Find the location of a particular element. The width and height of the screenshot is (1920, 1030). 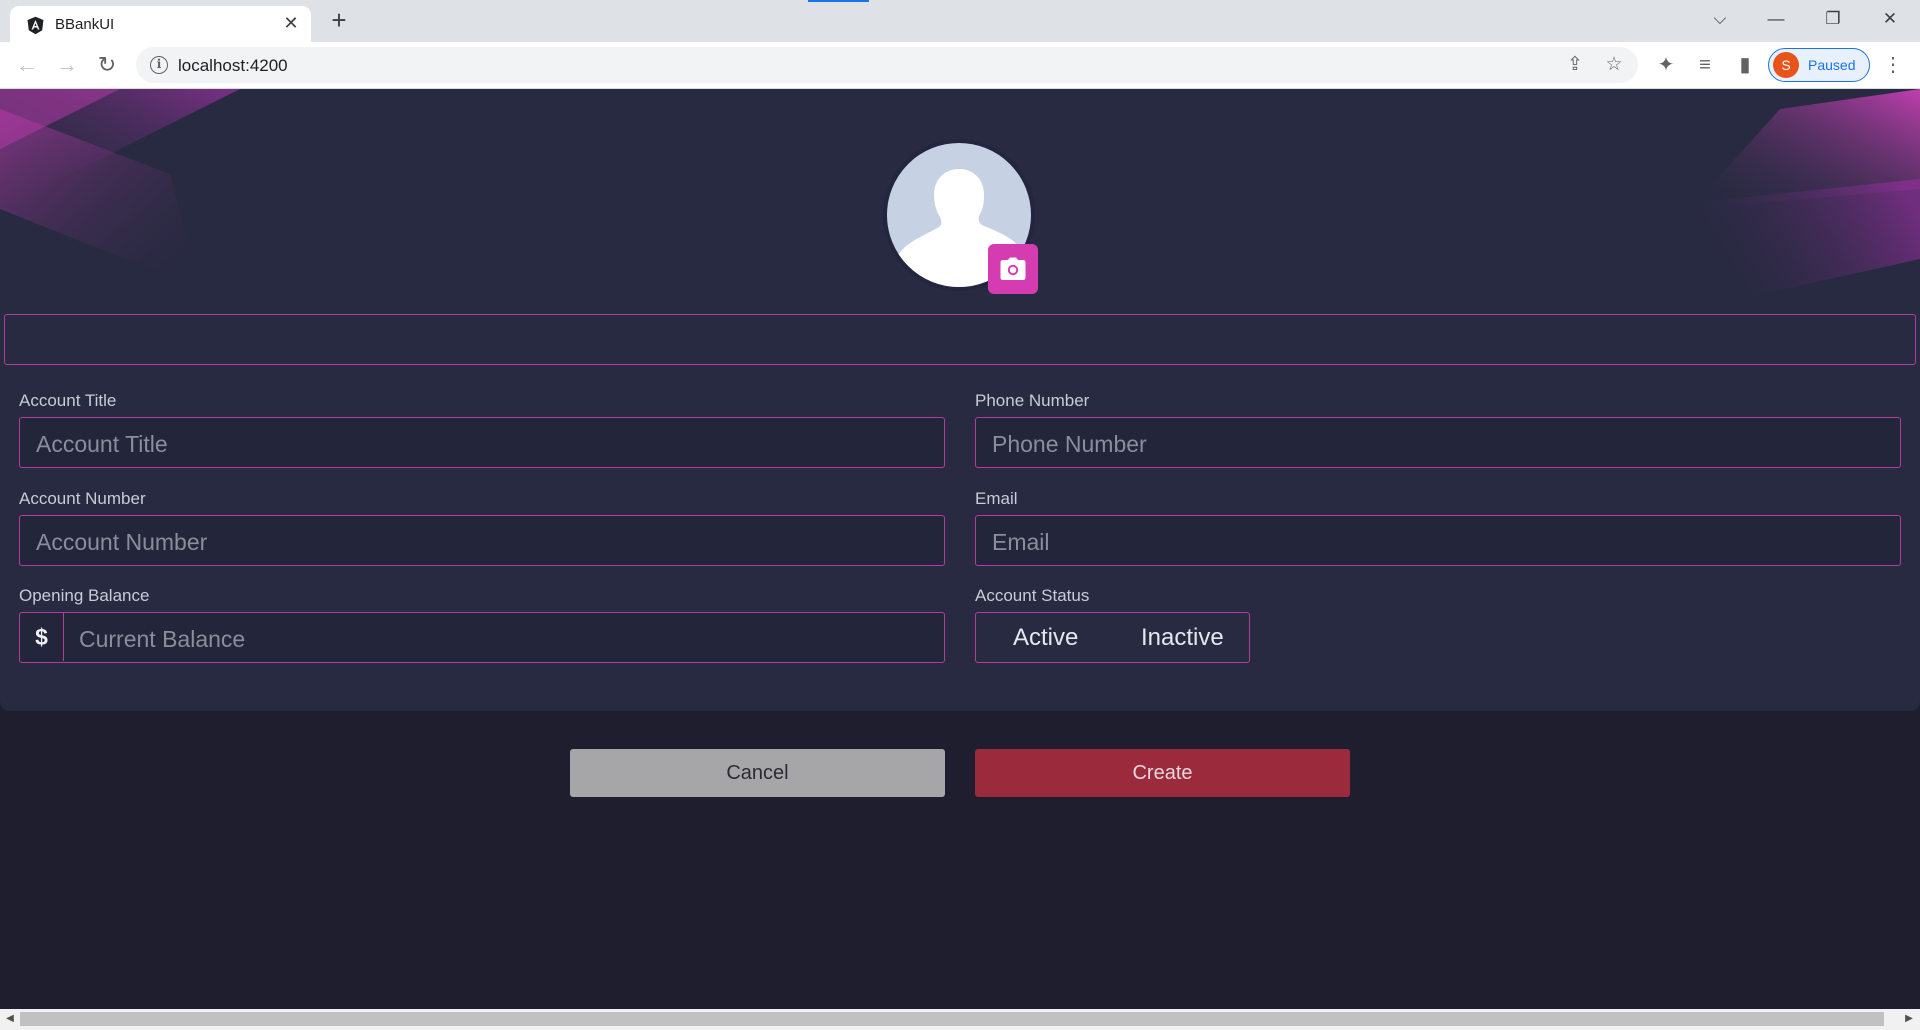

share-icon: ⇪ is located at coordinates (1575, 65).